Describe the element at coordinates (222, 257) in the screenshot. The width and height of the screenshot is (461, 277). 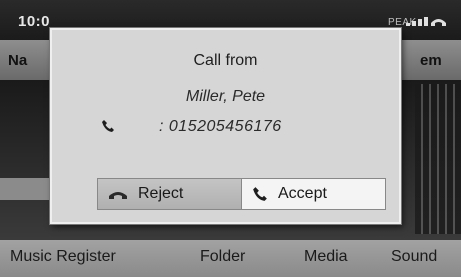
I see `menu-folder: Folder` at that location.